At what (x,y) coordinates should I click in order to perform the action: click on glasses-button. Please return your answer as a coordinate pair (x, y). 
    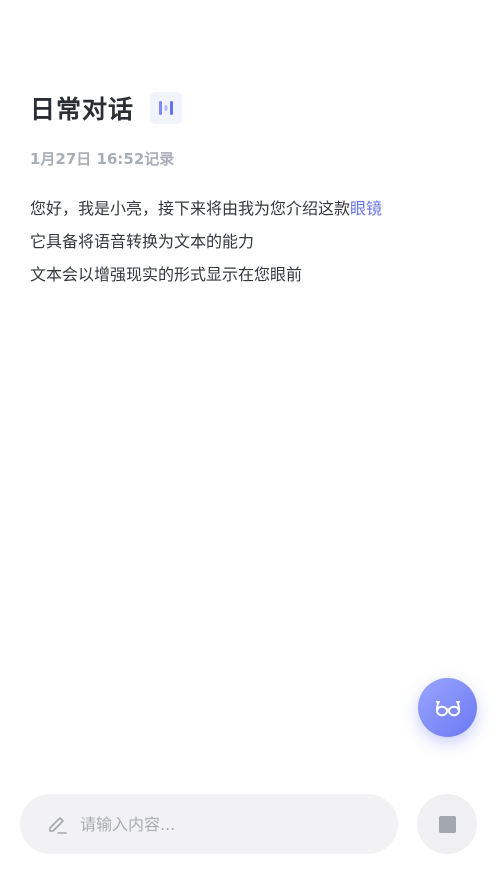
    Looking at the image, I should click on (447, 707).